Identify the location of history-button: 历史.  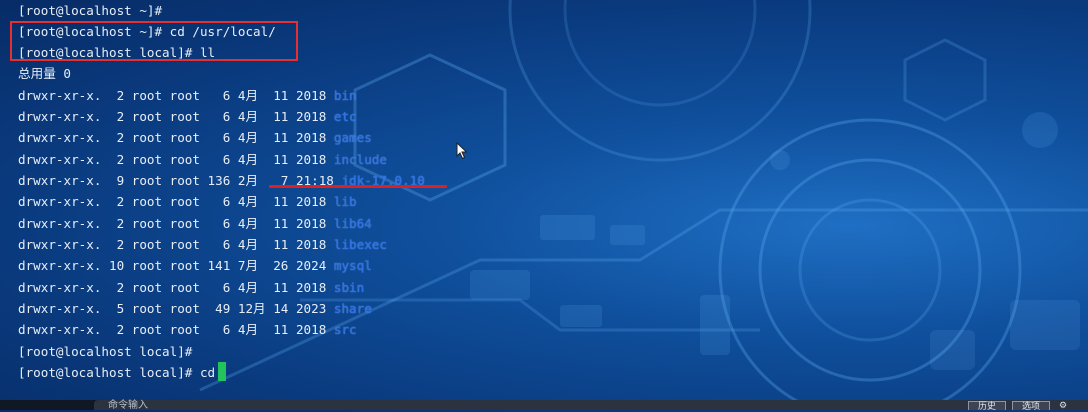
(987, 406).